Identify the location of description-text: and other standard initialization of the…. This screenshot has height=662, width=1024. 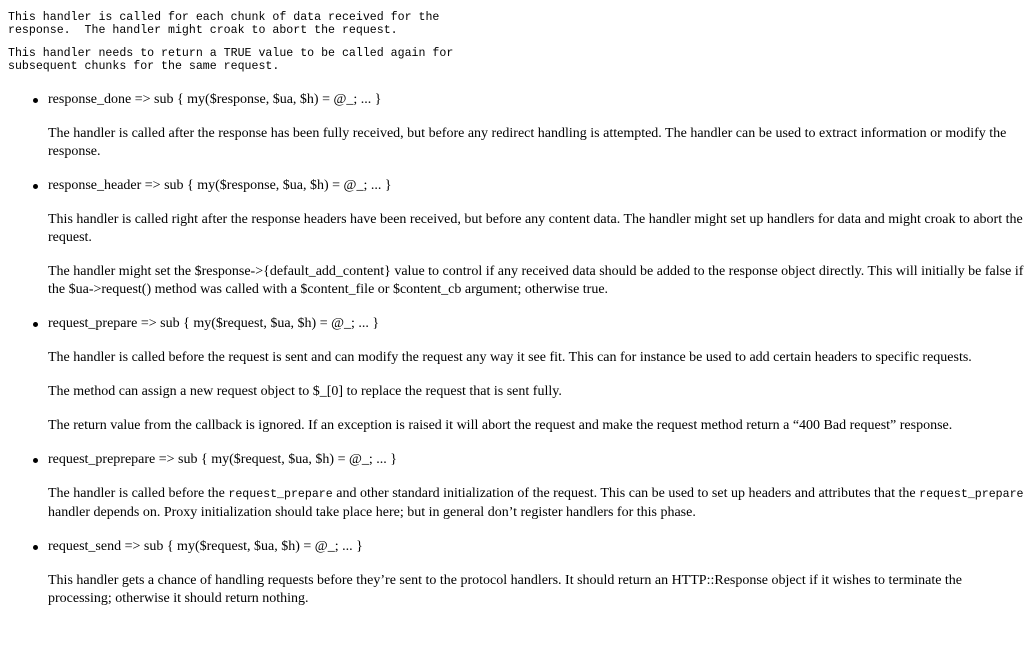
(626, 493).